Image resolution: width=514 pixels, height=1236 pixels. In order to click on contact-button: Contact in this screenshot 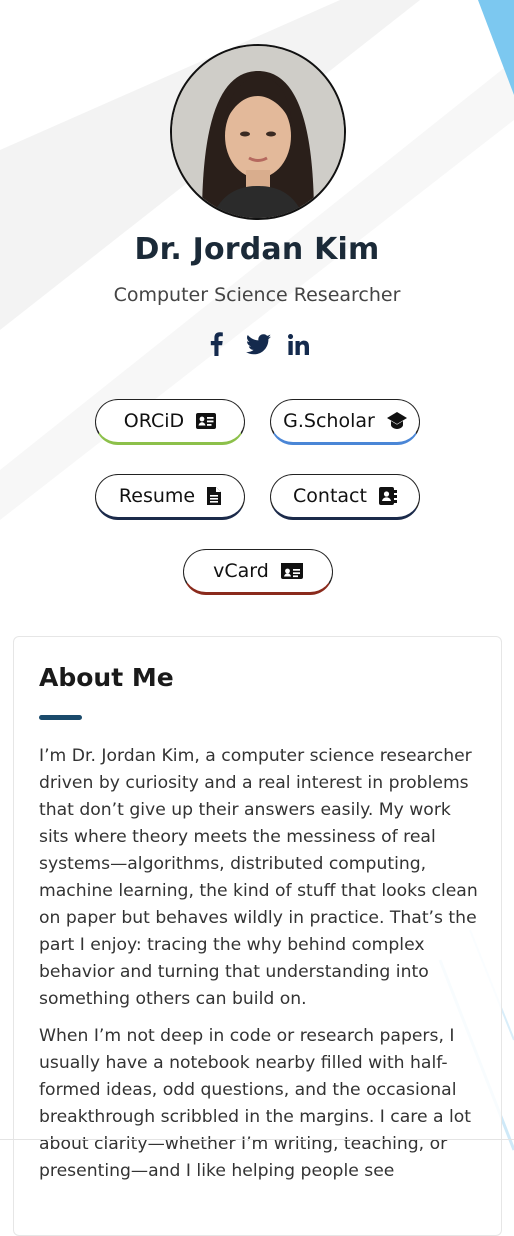, I will do `click(345, 497)`.